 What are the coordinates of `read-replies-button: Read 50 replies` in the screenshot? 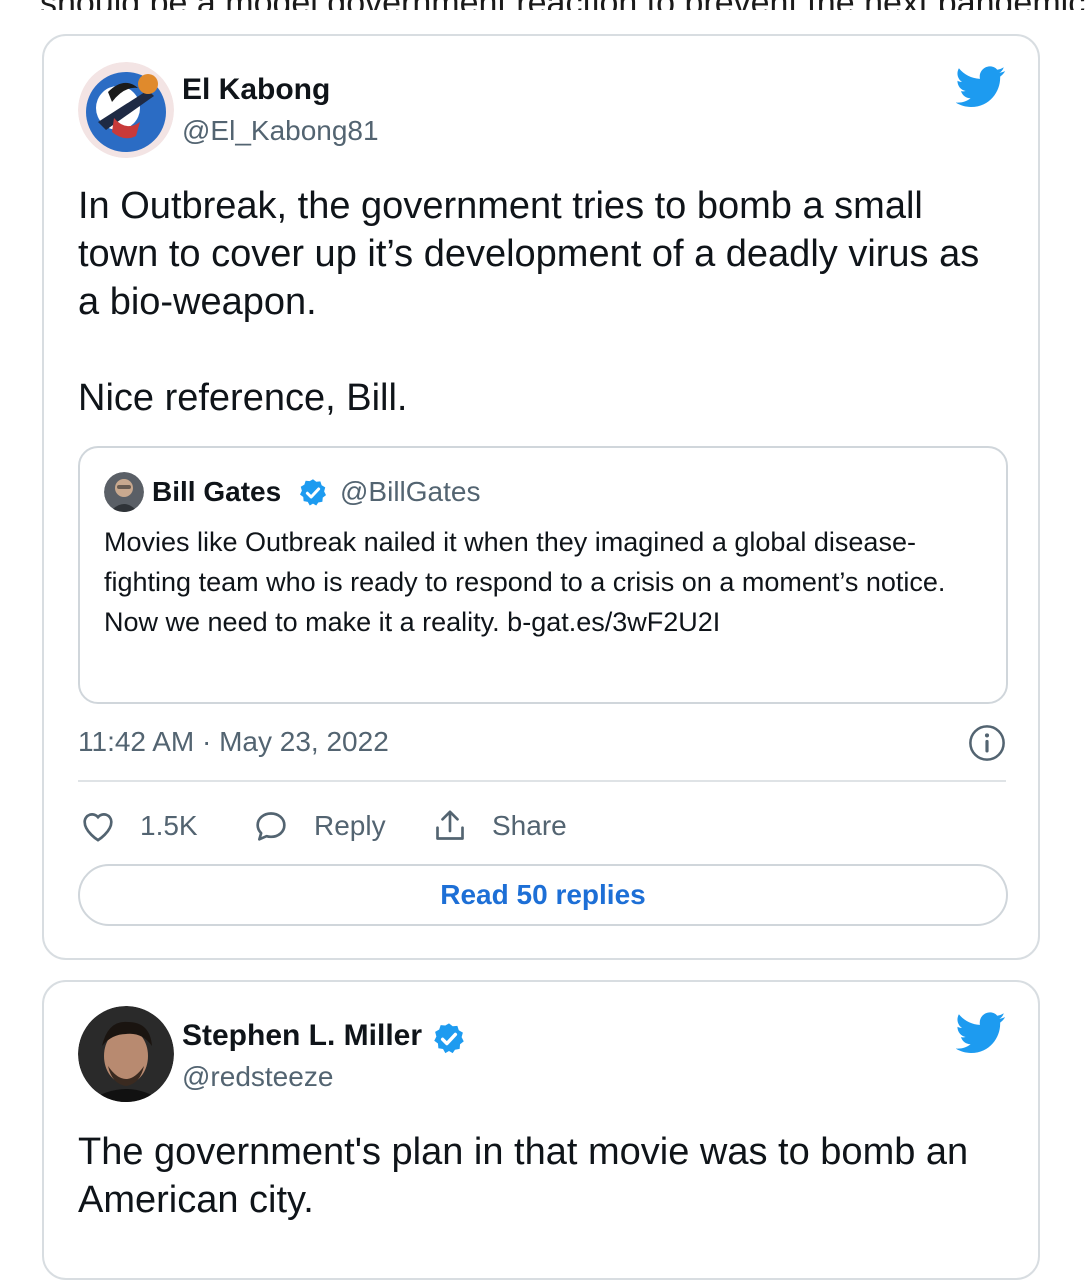 It's located at (543, 895).